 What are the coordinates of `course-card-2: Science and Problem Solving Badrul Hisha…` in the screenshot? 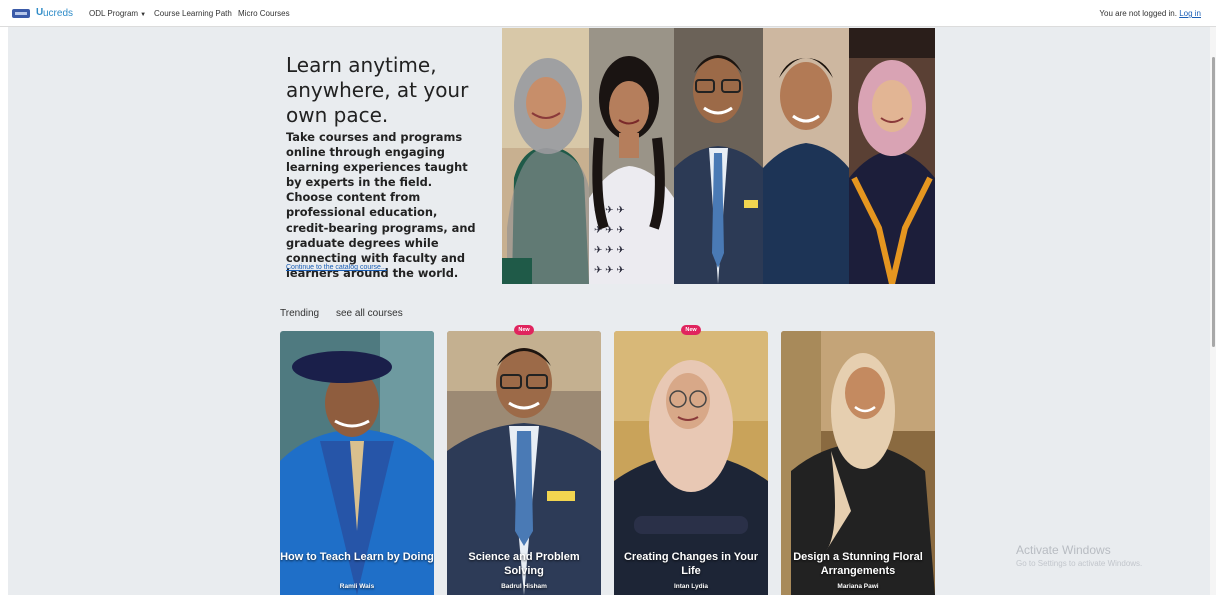 It's located at (524, 463).